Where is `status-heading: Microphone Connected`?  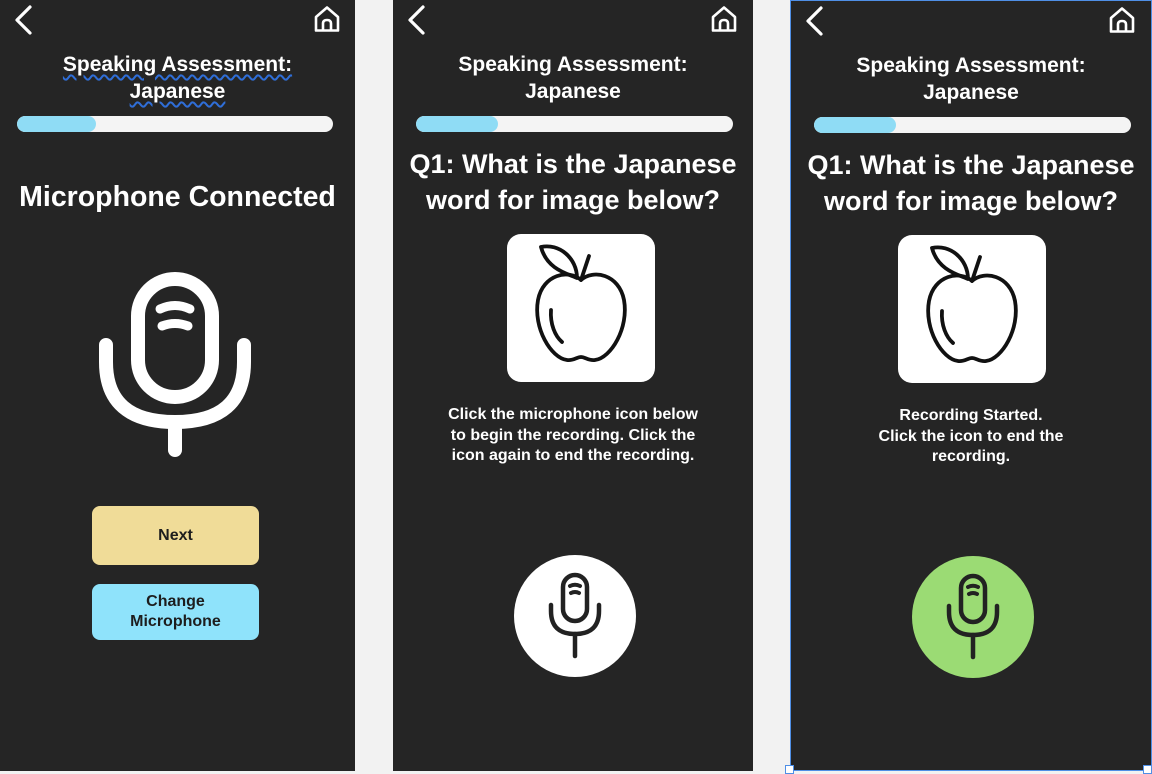
status-heading: Microphone Connected is located at coordinates (177, 197).